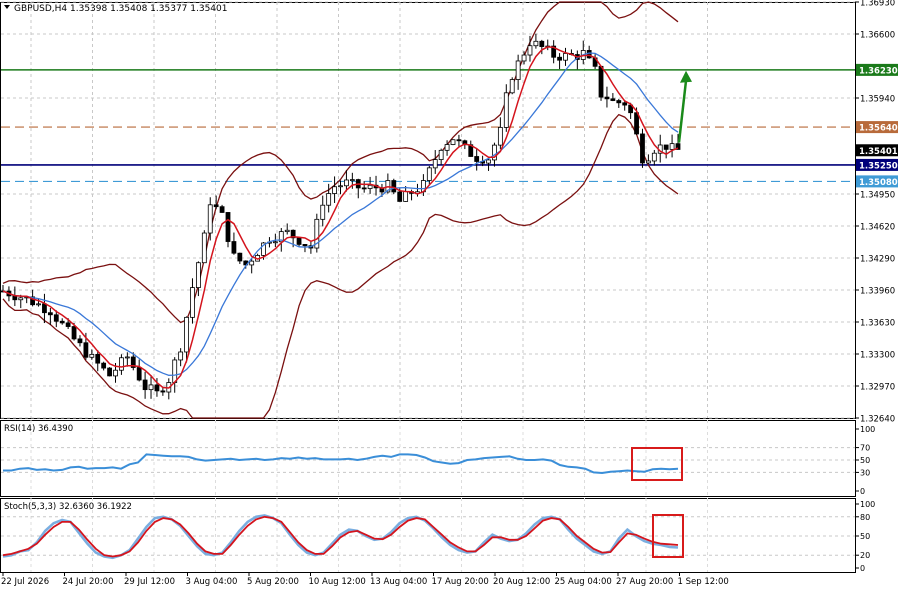 Image resolution: width=900 pixels, height=594 pixels. I want to click on y-tick-label: 1.32970, so click(877, 388).